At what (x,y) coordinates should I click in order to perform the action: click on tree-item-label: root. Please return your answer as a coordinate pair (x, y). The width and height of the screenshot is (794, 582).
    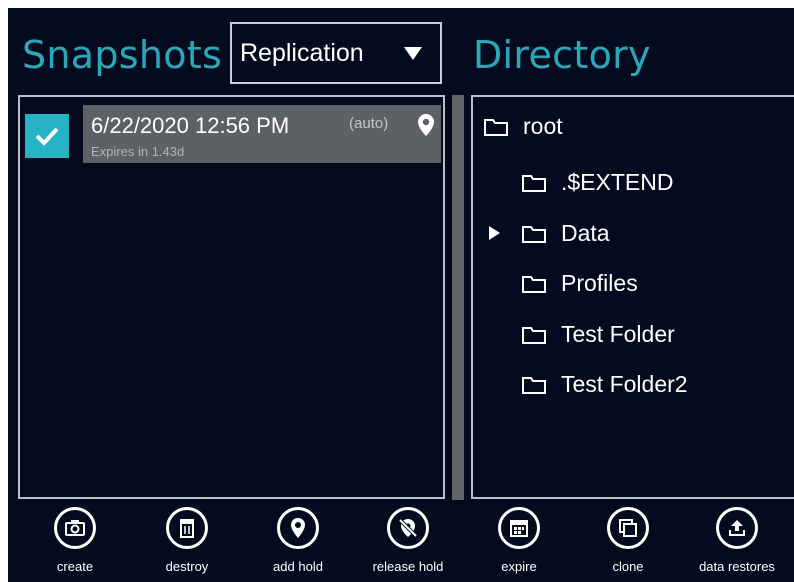
    Looking at the image, I should click on (543, 126).